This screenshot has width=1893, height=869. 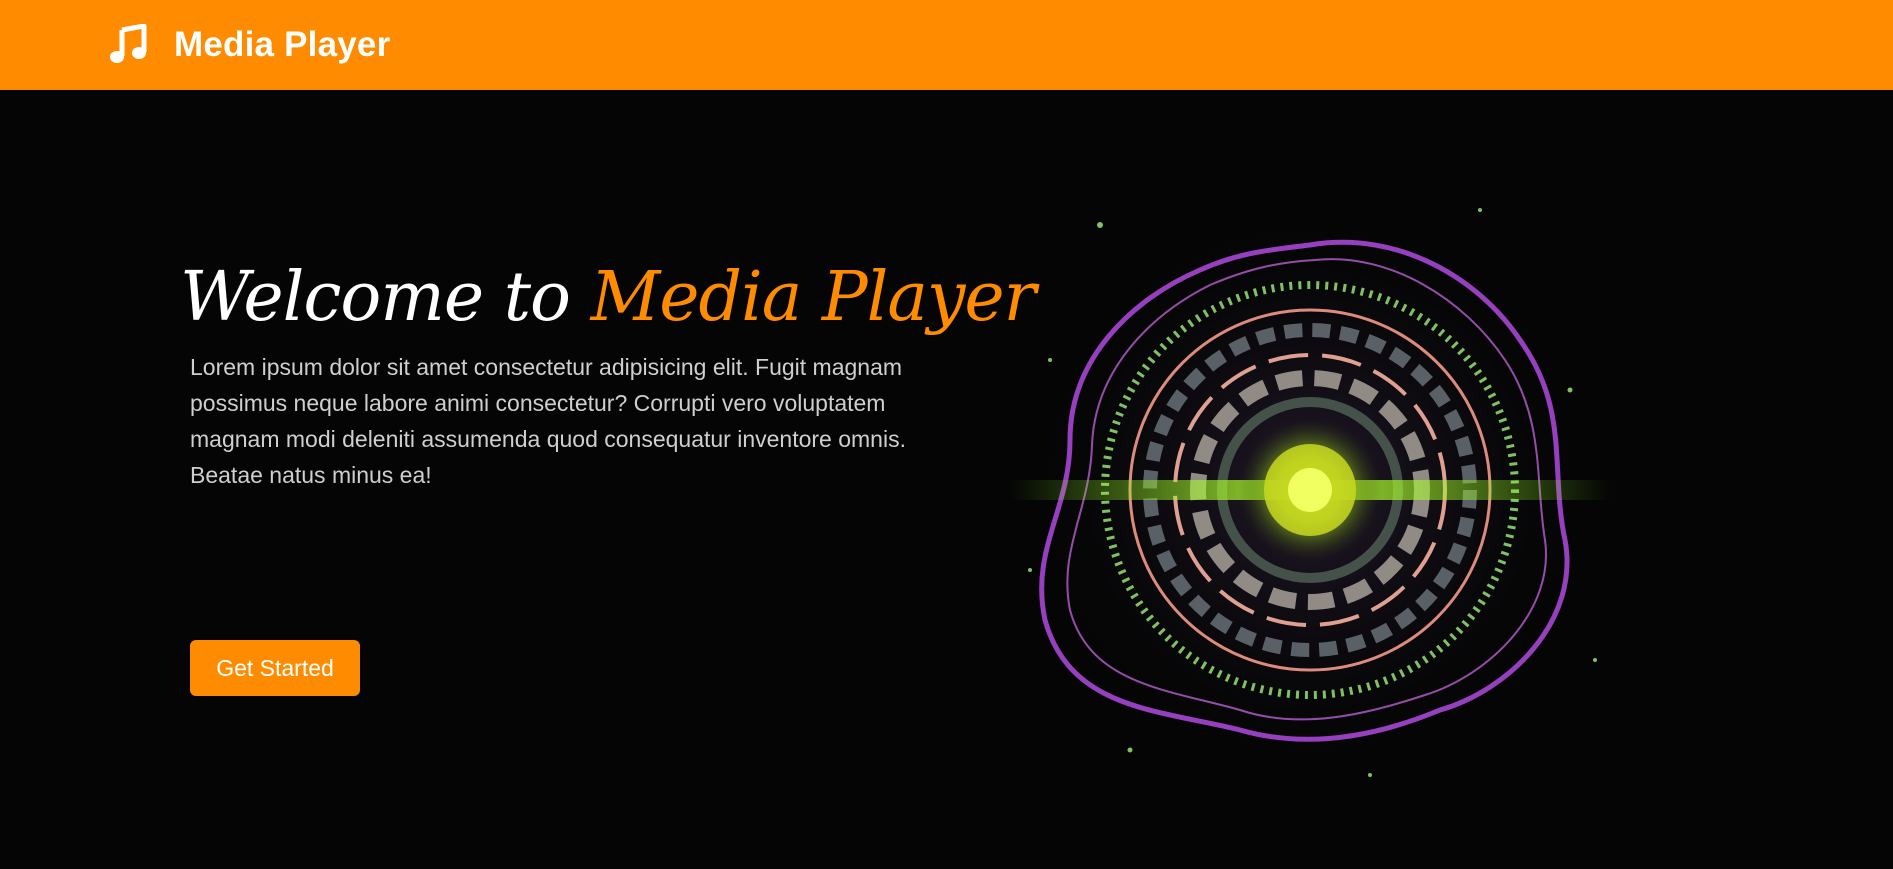 What do you see at coordinates (946, 45) in the screenshot?
I see `navbar: Media Player` at bounding box center [946, 45].